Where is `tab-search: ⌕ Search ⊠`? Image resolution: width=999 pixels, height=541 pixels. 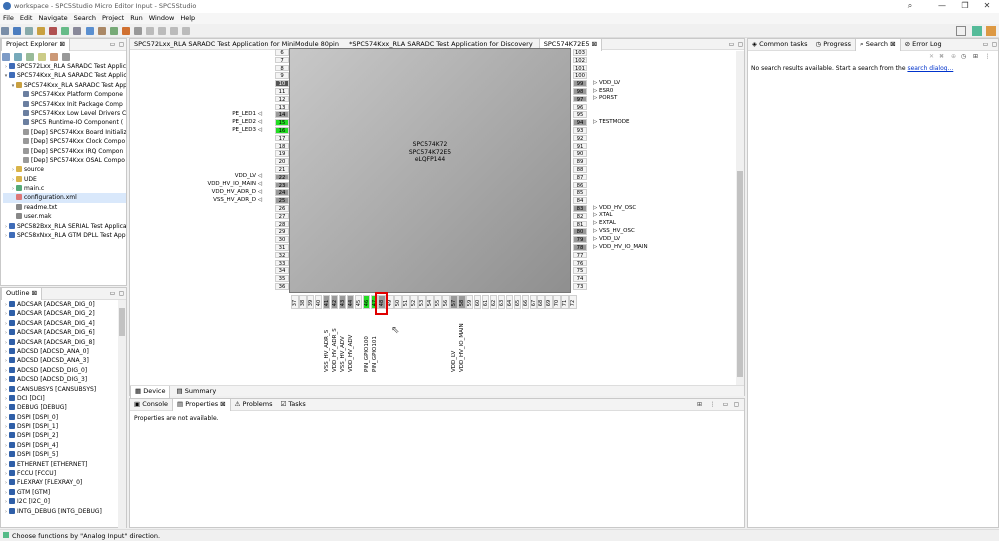
tab-search: ⌕ Search ⊠ is located at coordinates (878, 45).